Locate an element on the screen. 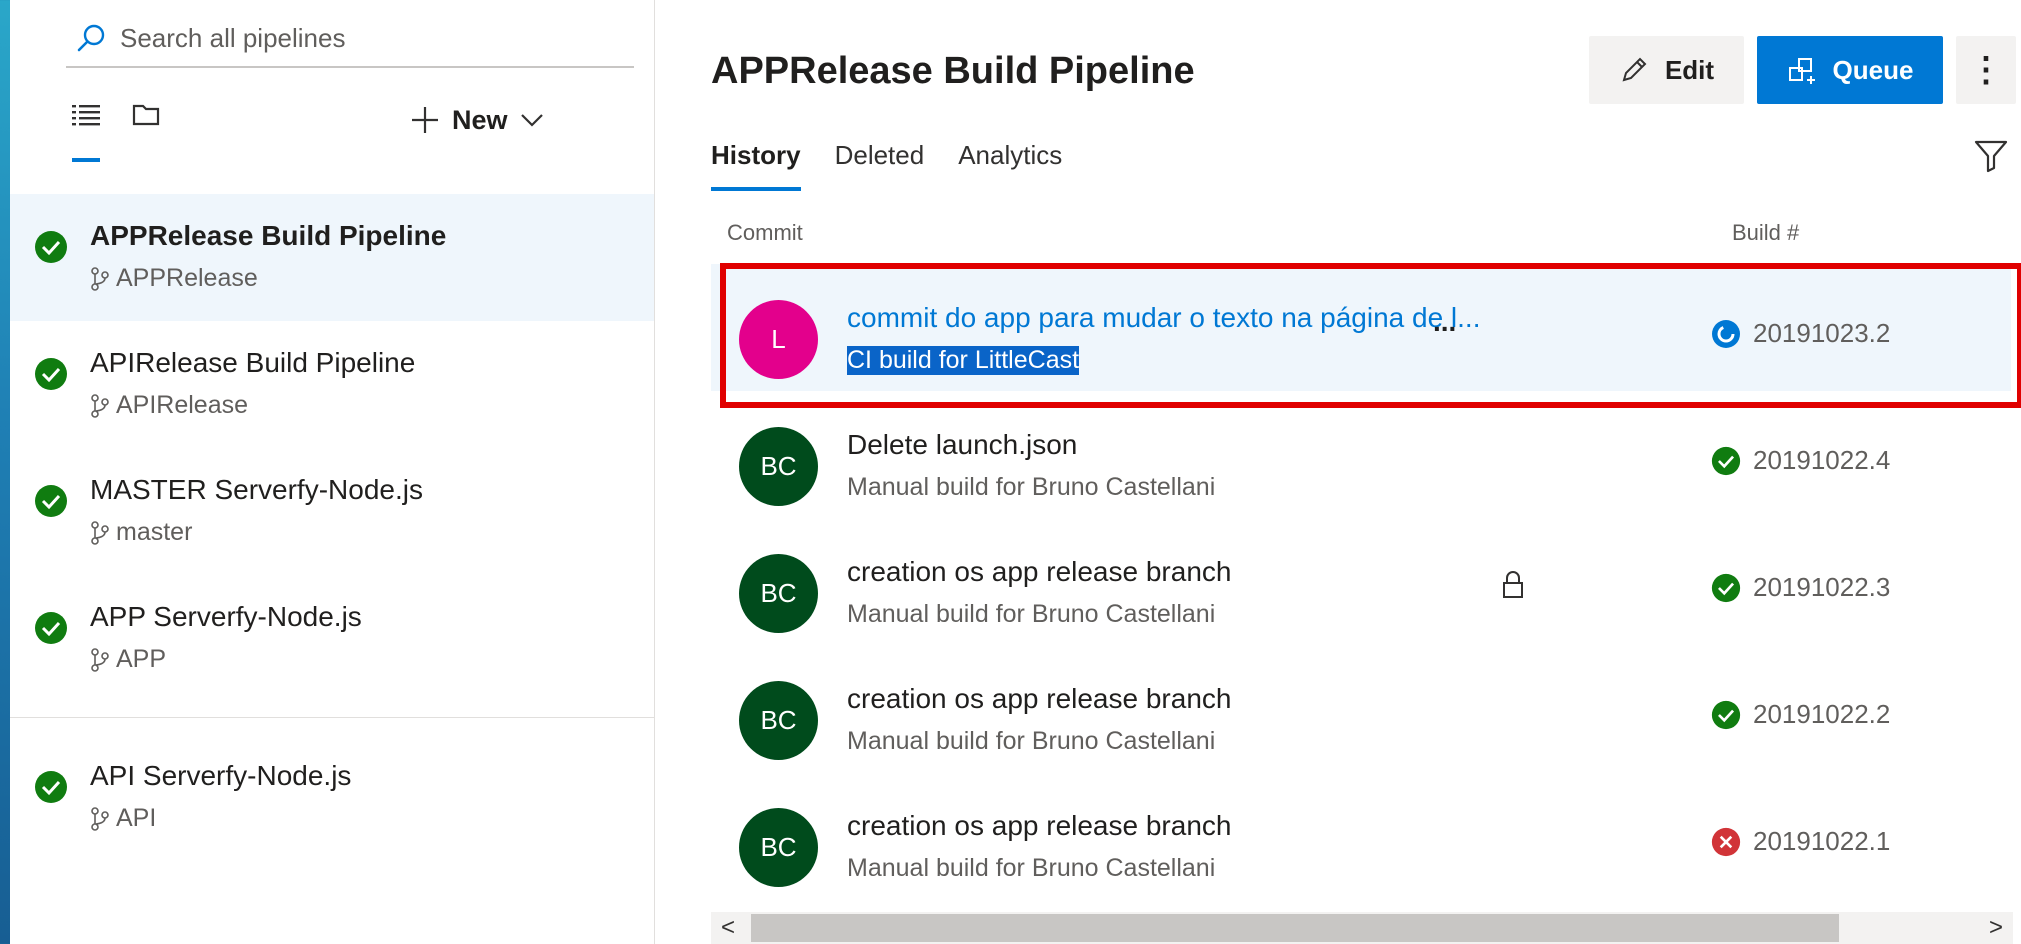 This screenshot has width=2021, height=944. pencil-icon is located at coordinates (1634, 69).